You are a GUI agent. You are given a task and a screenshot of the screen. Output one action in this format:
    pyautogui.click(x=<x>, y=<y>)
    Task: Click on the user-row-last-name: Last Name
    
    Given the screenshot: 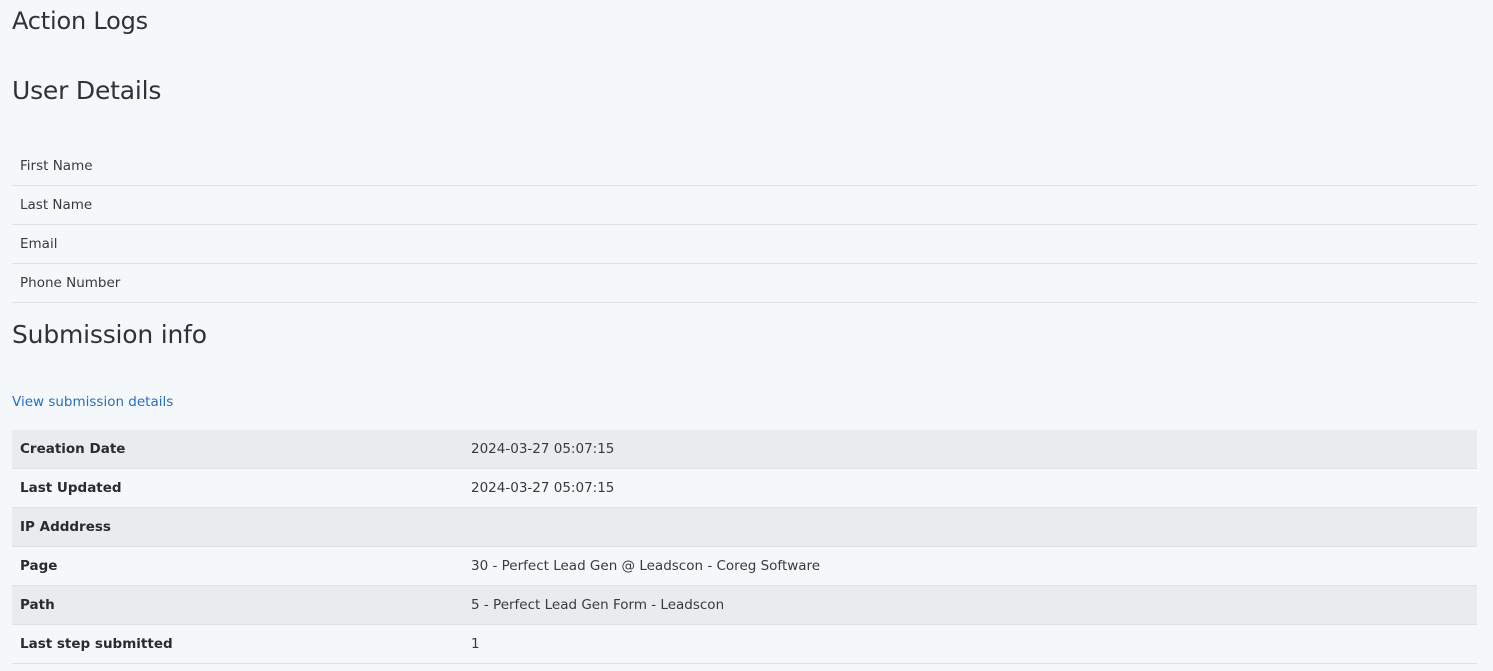 What is the action you would take?
    pyautogui.click(x=744, y=205)
    